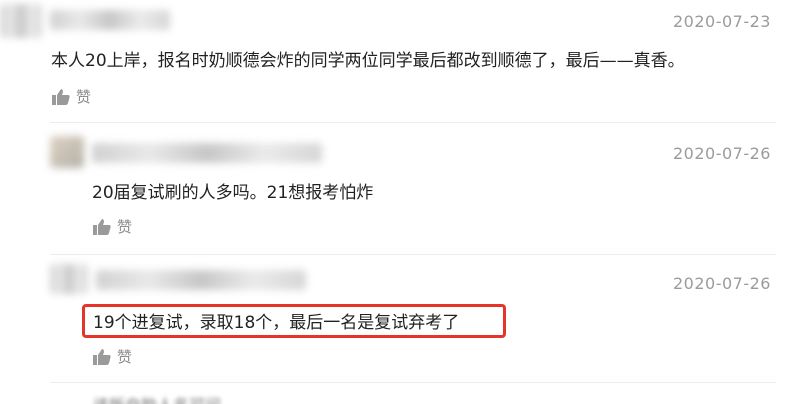 This screenshot has width=797, height=404. Describe the element at coordinates (722, 21) in the screenshot. I see `comment-date: 2020-07-23` at that location.